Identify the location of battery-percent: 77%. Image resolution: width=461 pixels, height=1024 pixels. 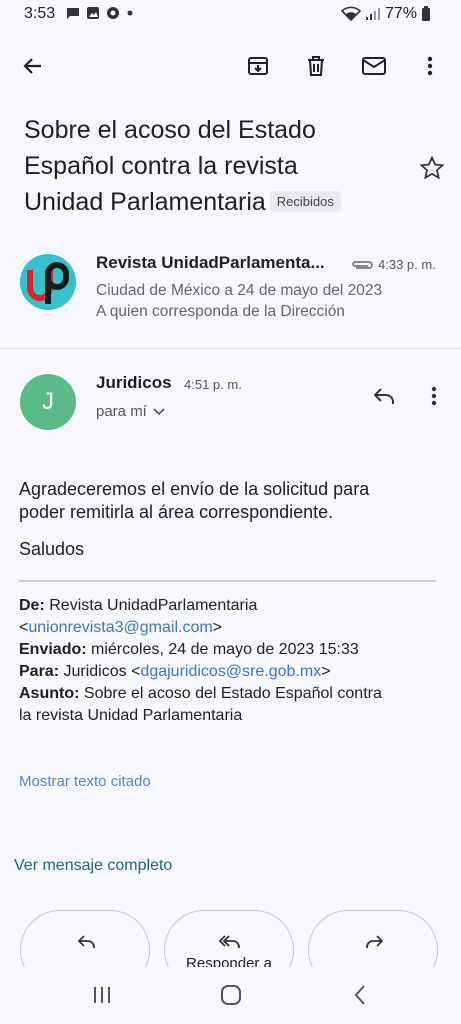
(400, 13).